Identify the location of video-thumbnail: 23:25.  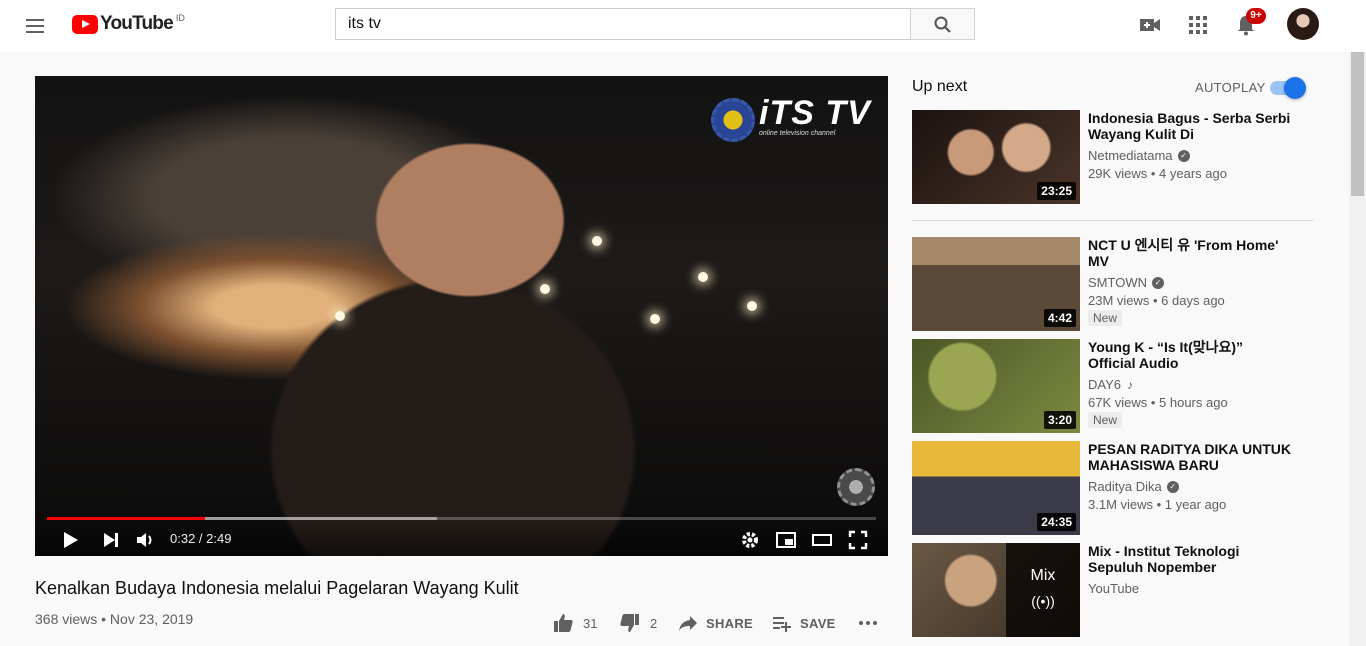
(996, 157).